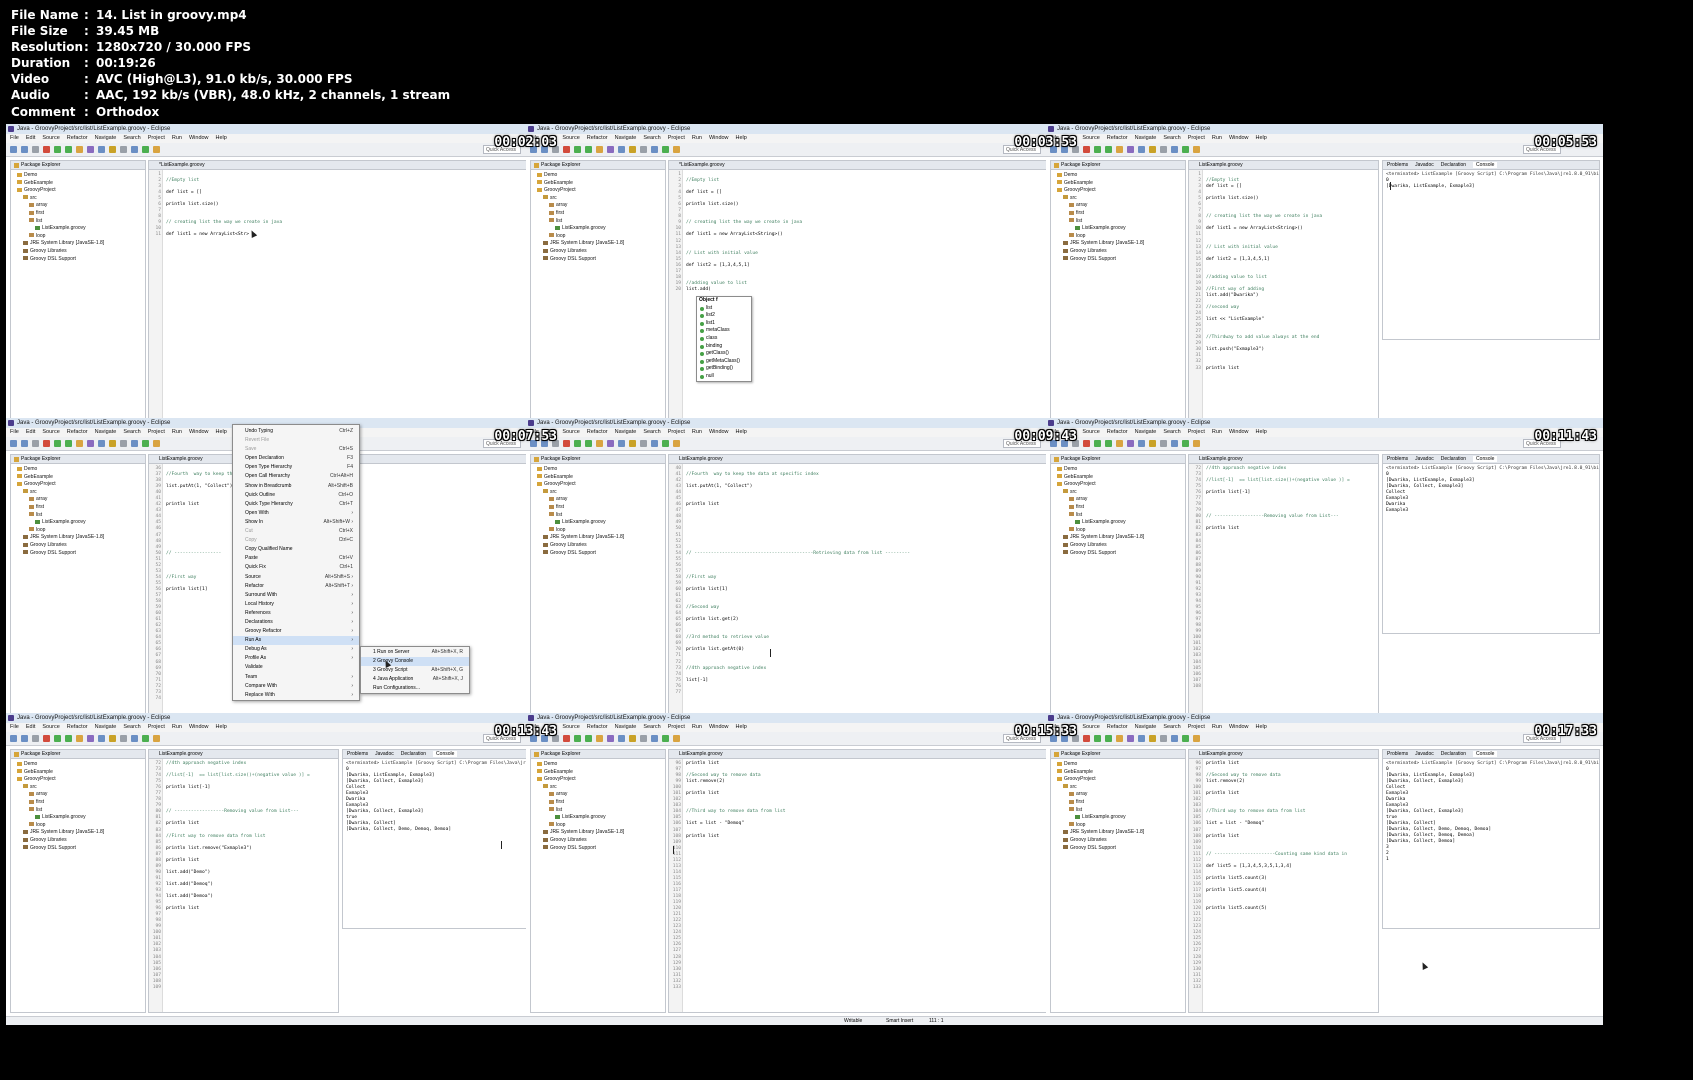 The height and width of the screenshot is (1080, 1693). What do you see at coordinates (296, 522) in the screenshot?
I see `context-menu-item: Show In Alt+Shift+W ›` at bounding box center [296, 522].